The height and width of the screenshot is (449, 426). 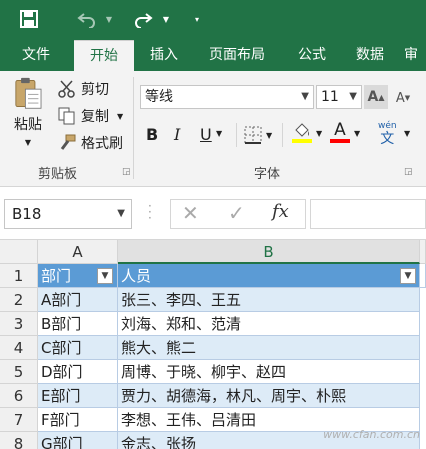 What do you see at coordinates (387, 134) in the screenshot?
I see `phonetic-button: wén 文` at bounding box center [387, 134].